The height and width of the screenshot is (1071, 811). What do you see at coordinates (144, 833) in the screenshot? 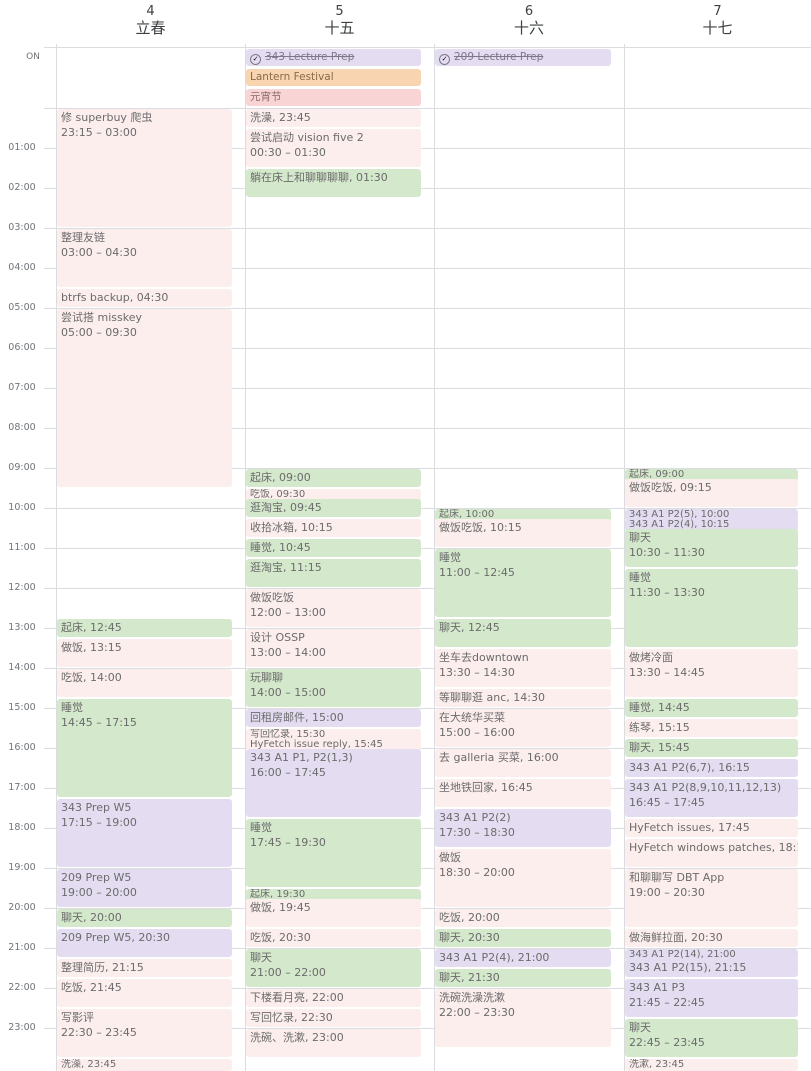
I see `calendar-event: 343 Prep W5 17:15 – 19:00` at bounding box center [144, 833].